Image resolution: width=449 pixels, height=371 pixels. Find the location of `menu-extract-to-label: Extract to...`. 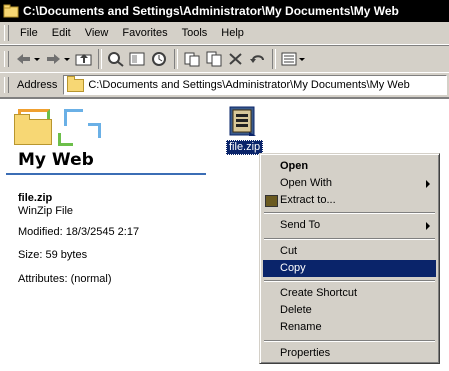

menu-extract-to-label: Extract to... is located at coordinates (308, 200).